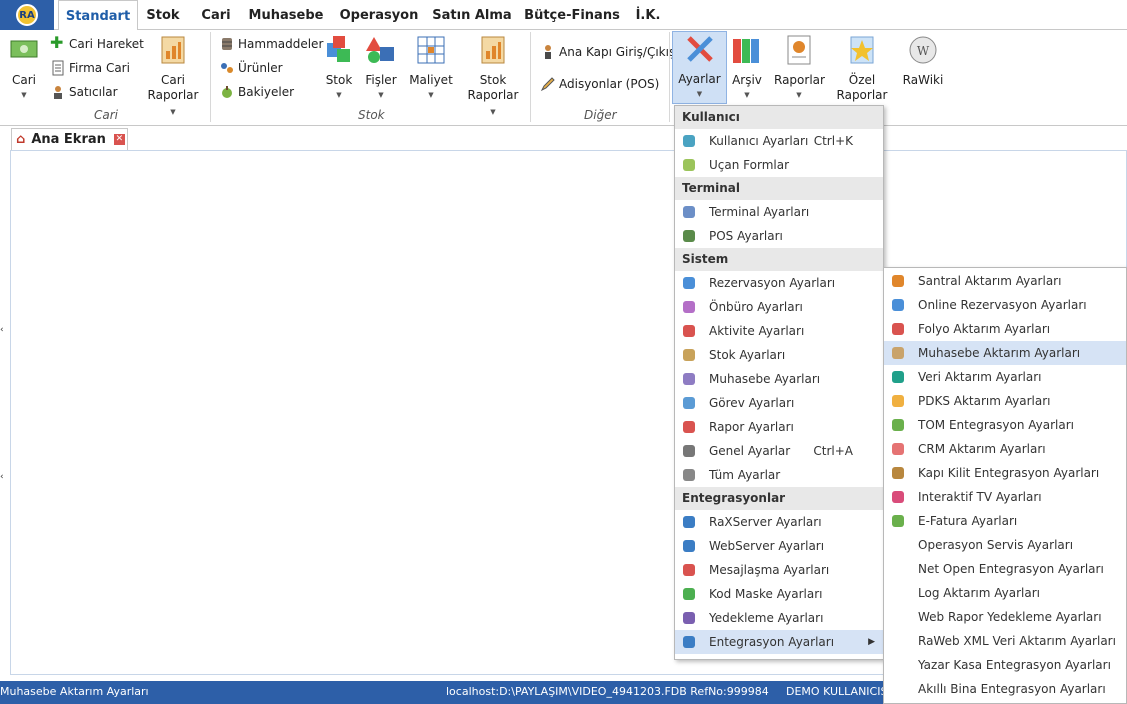  I want to click on home-icon: ⌂, so click(21, 139).